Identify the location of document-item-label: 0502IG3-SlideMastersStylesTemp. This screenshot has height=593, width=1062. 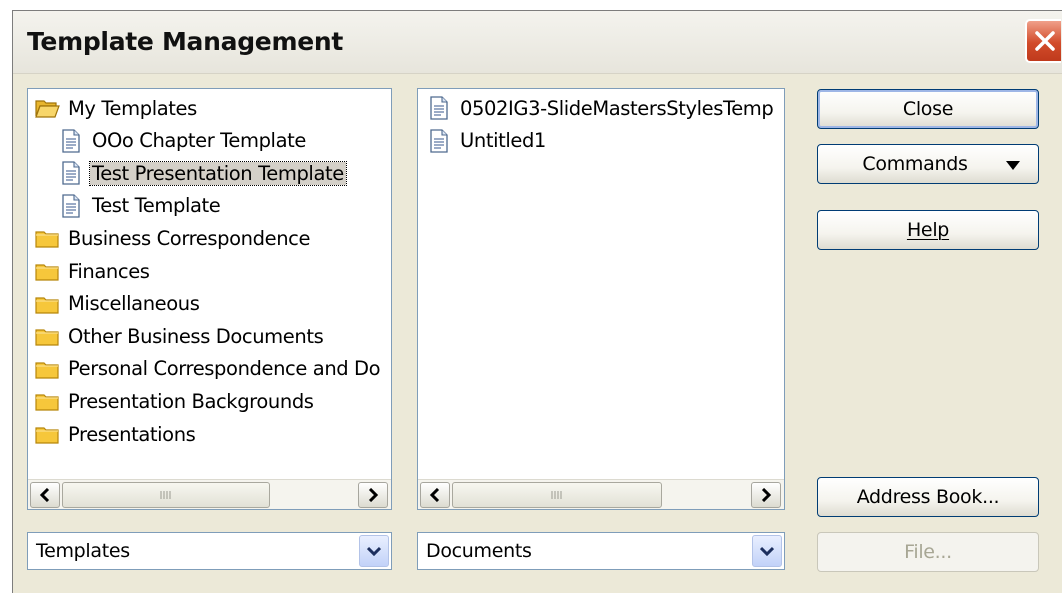
(617, 108).